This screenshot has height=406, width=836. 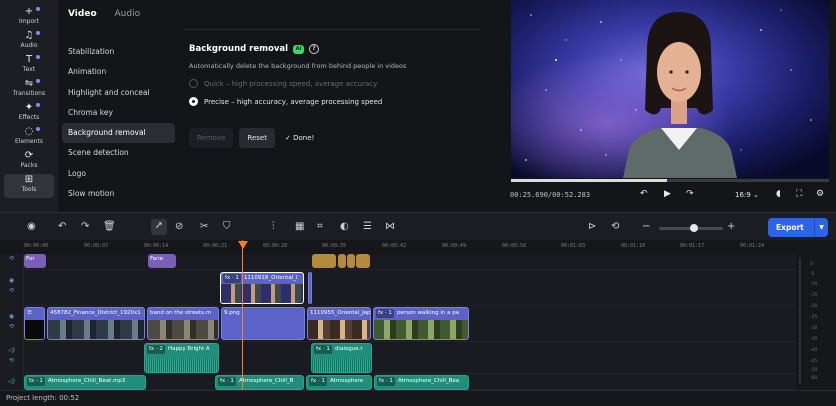 I want to click on image-clip: 9.png, so click(x=263, y=323).